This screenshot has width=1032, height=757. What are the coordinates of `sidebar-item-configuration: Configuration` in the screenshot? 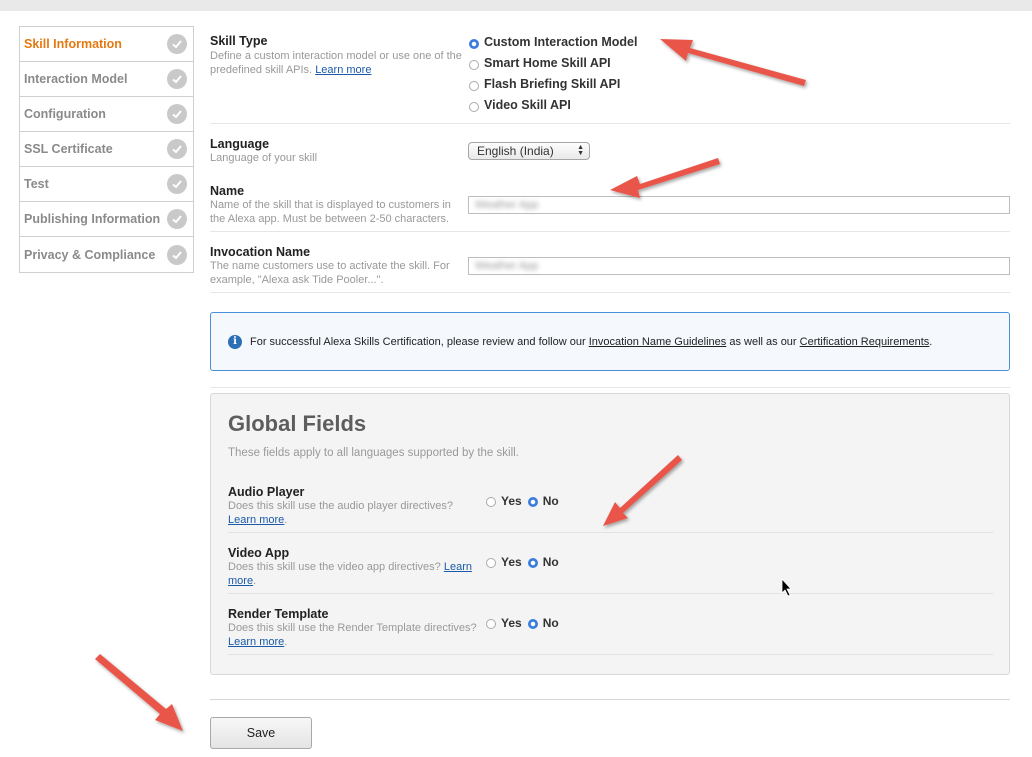 It's located at (106, 114).